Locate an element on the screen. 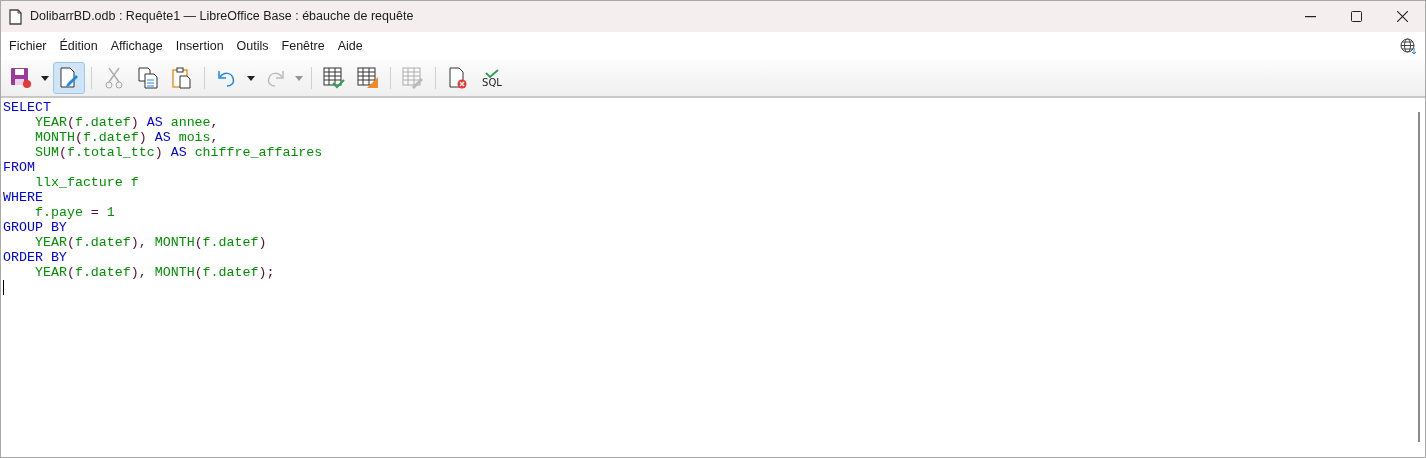 The image size is (1426, 458). code-line: YEAR(f.datef) AS annee, is located at coordinates (126, 122).